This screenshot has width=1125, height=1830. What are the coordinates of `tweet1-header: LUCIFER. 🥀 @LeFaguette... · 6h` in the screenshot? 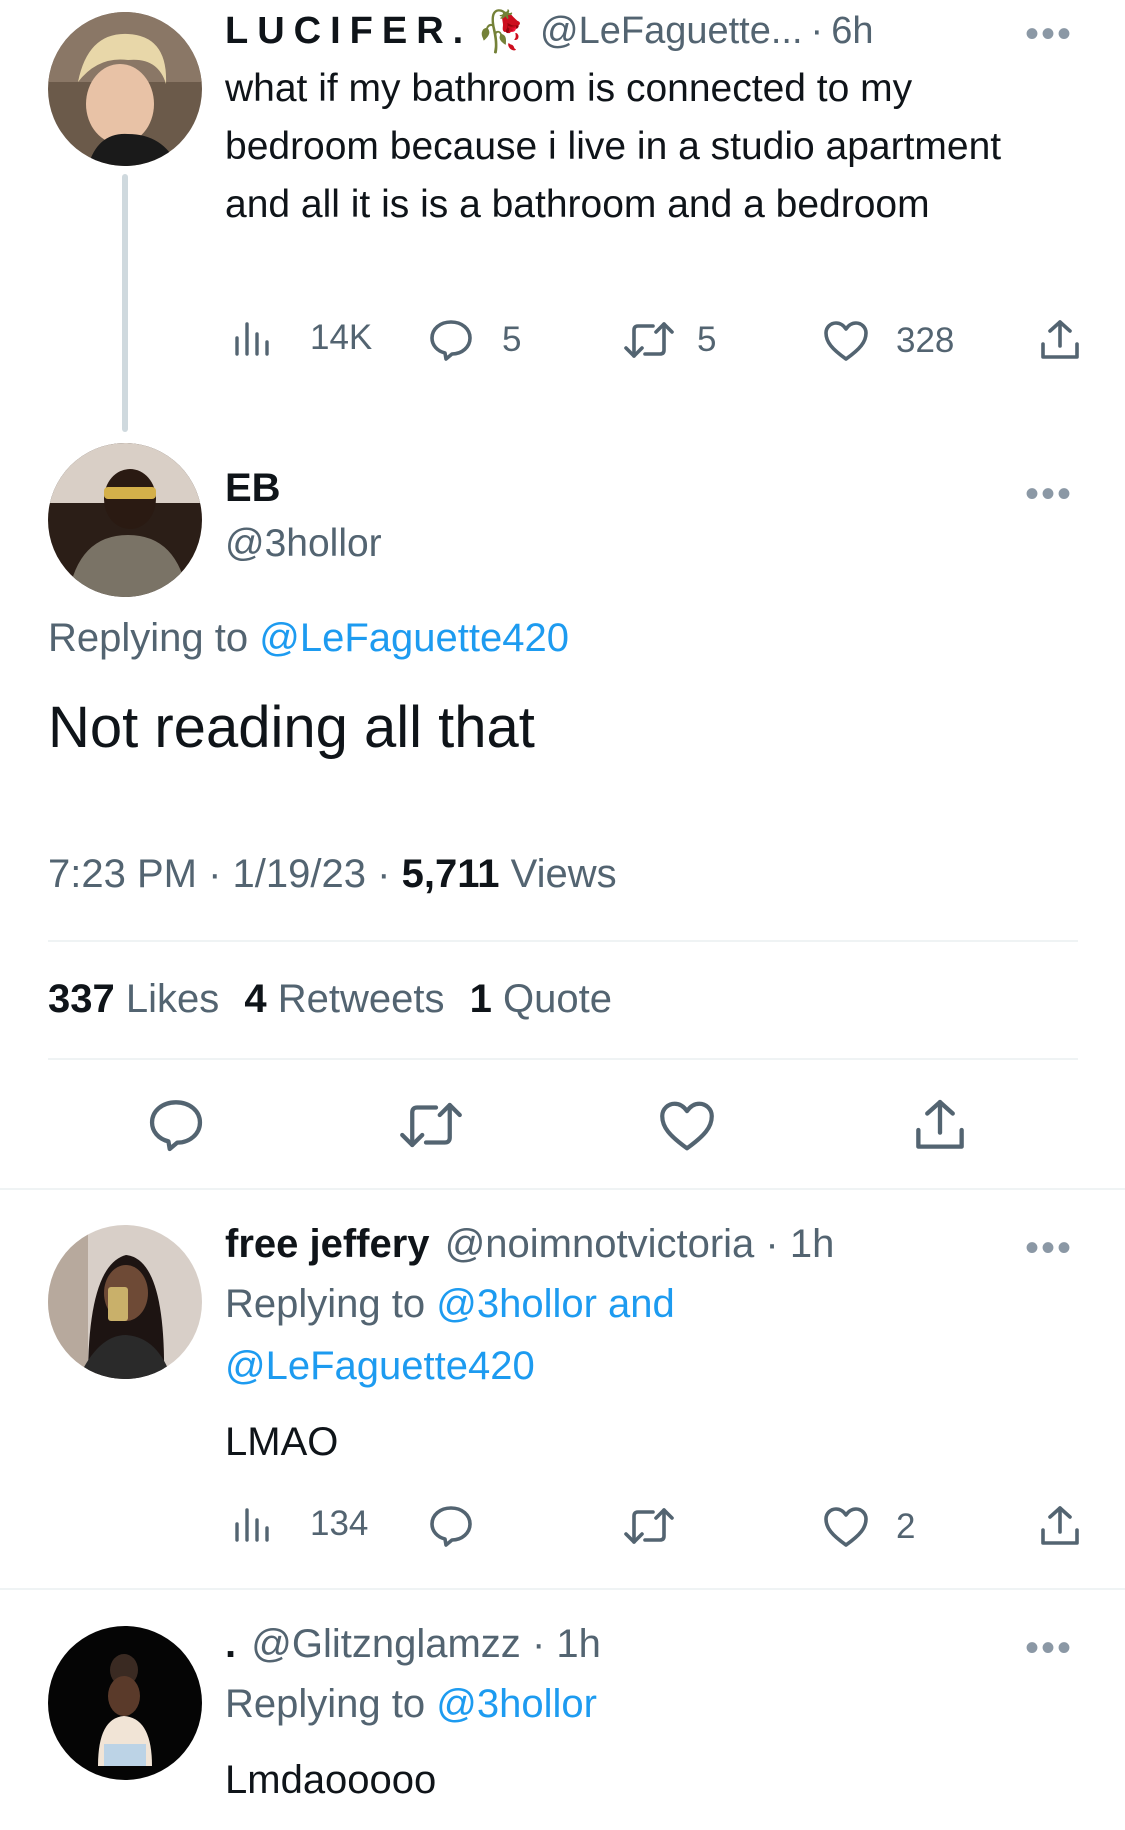 It's located at (549, 31).